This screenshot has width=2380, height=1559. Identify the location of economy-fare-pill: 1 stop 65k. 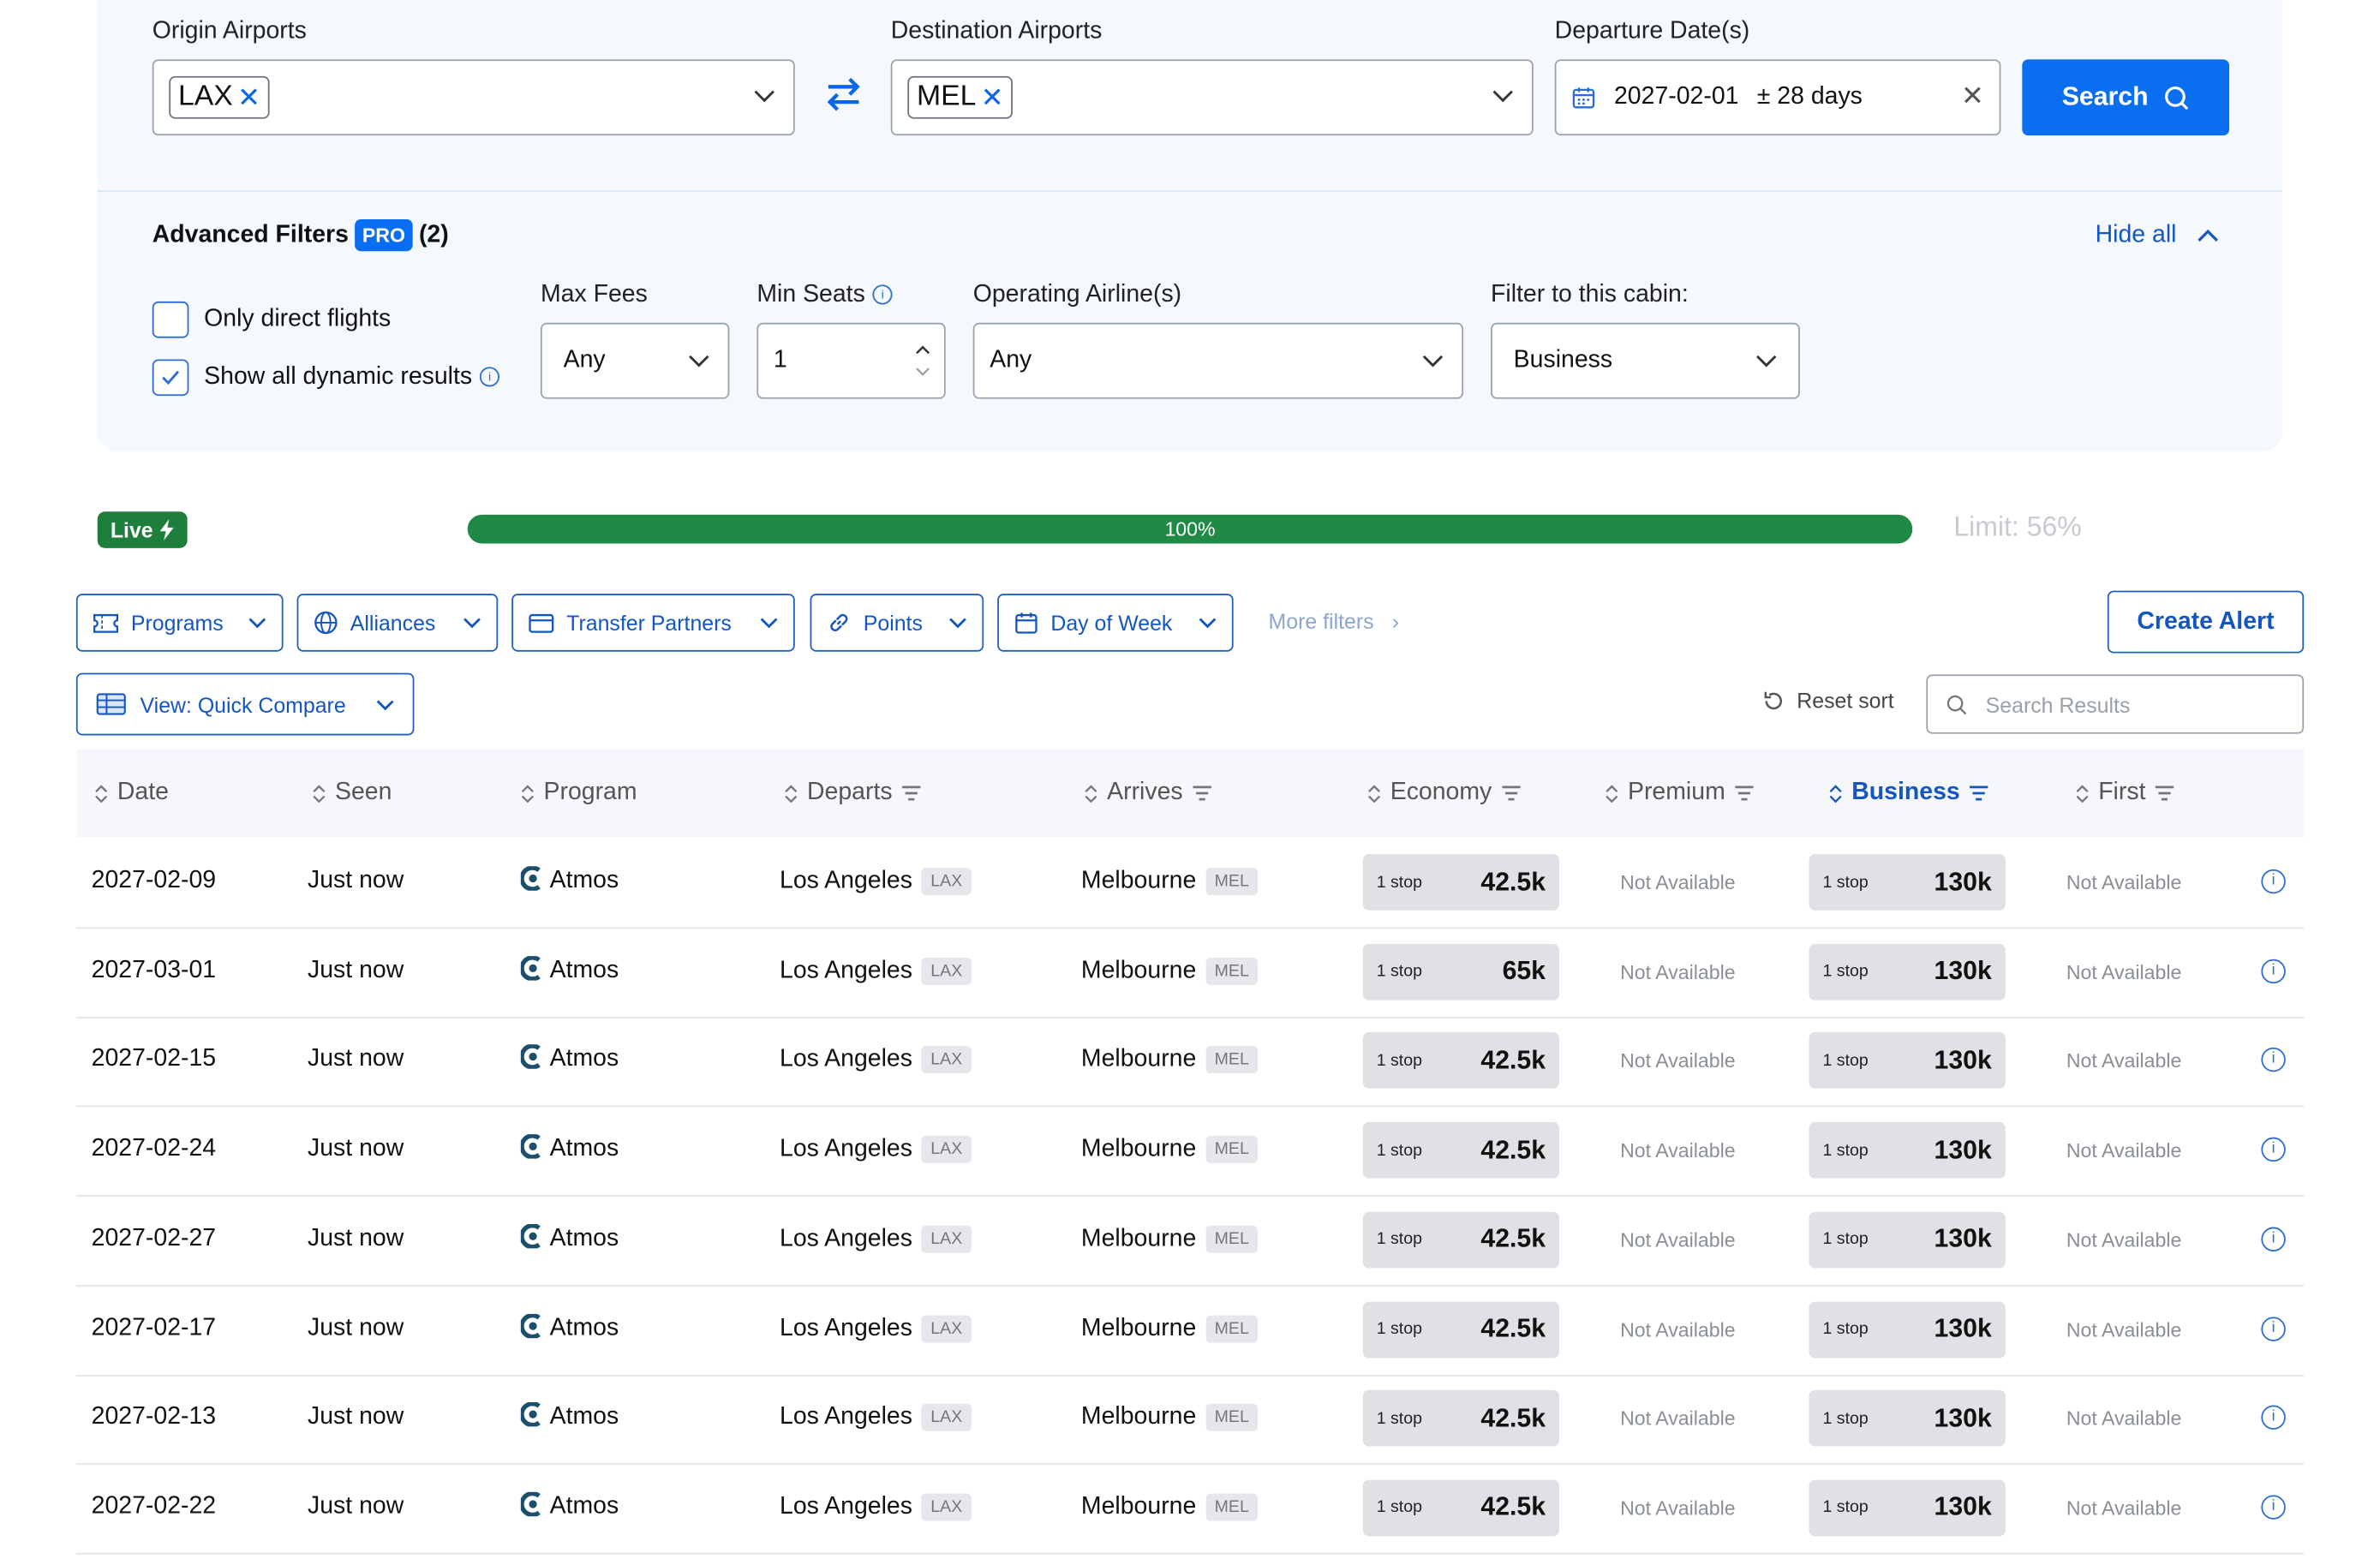
(1461, 972).